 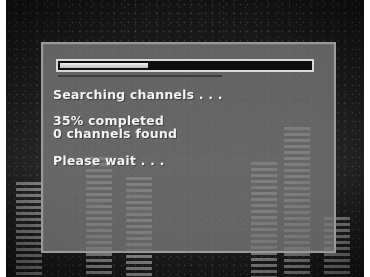 I want to click on scan-progress-fill, so click(x=104, y=65).